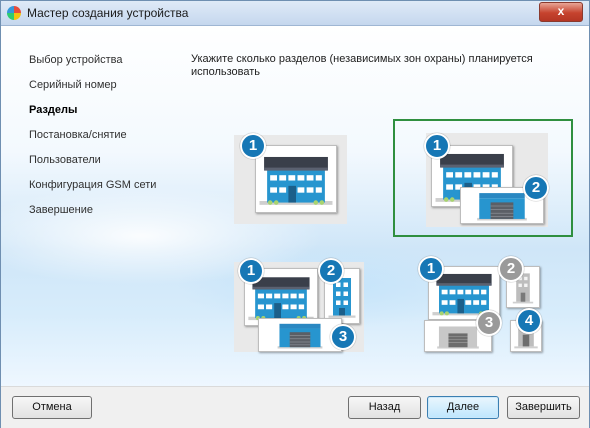 The height and width of the screenshot is (428, 590). What do you see at coordinates (384, 407) in the screenshot?
I see `back-button: Назад` at bounding box center [384, 407].